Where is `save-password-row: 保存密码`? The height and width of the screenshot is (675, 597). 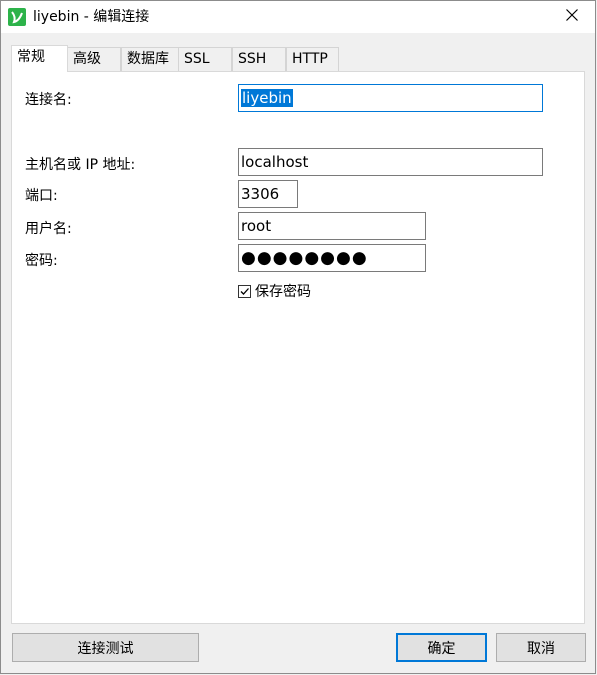
save-password-row: 保存密码 is located at coordinates (274, 291).